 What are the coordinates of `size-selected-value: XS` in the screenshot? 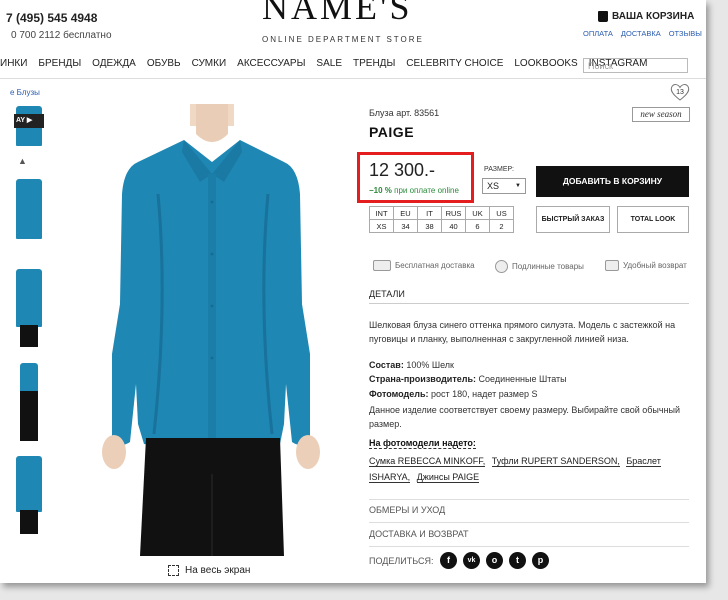 It's located at (493, 186).